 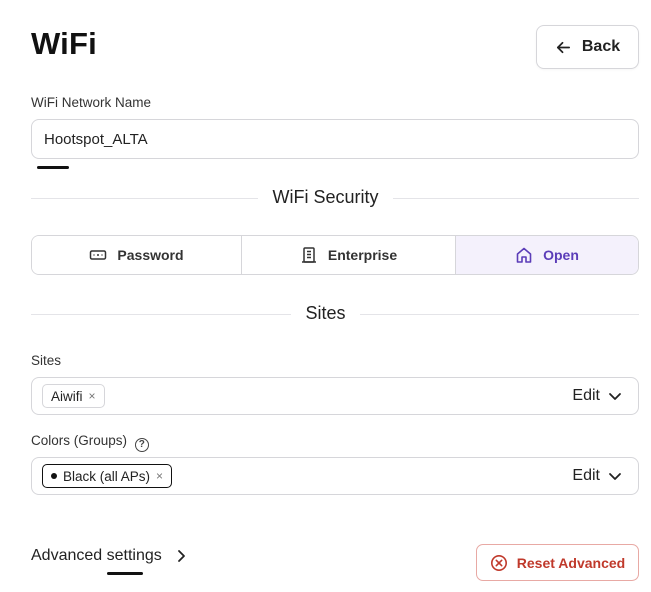 What do you see at coordinates (53, 167) in the screenshot?
I see `input-focus-indicator` at bounding box center [53, 167].